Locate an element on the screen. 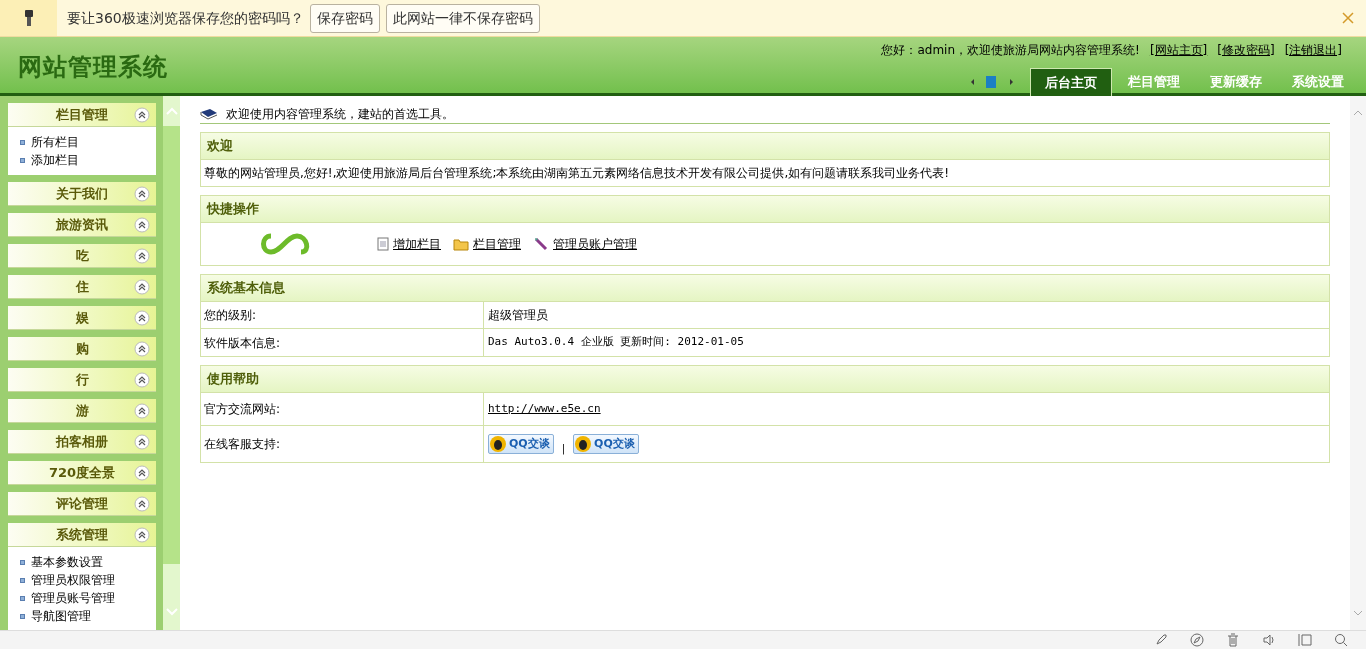  trash-icon is located at coordinates (1233, 640).